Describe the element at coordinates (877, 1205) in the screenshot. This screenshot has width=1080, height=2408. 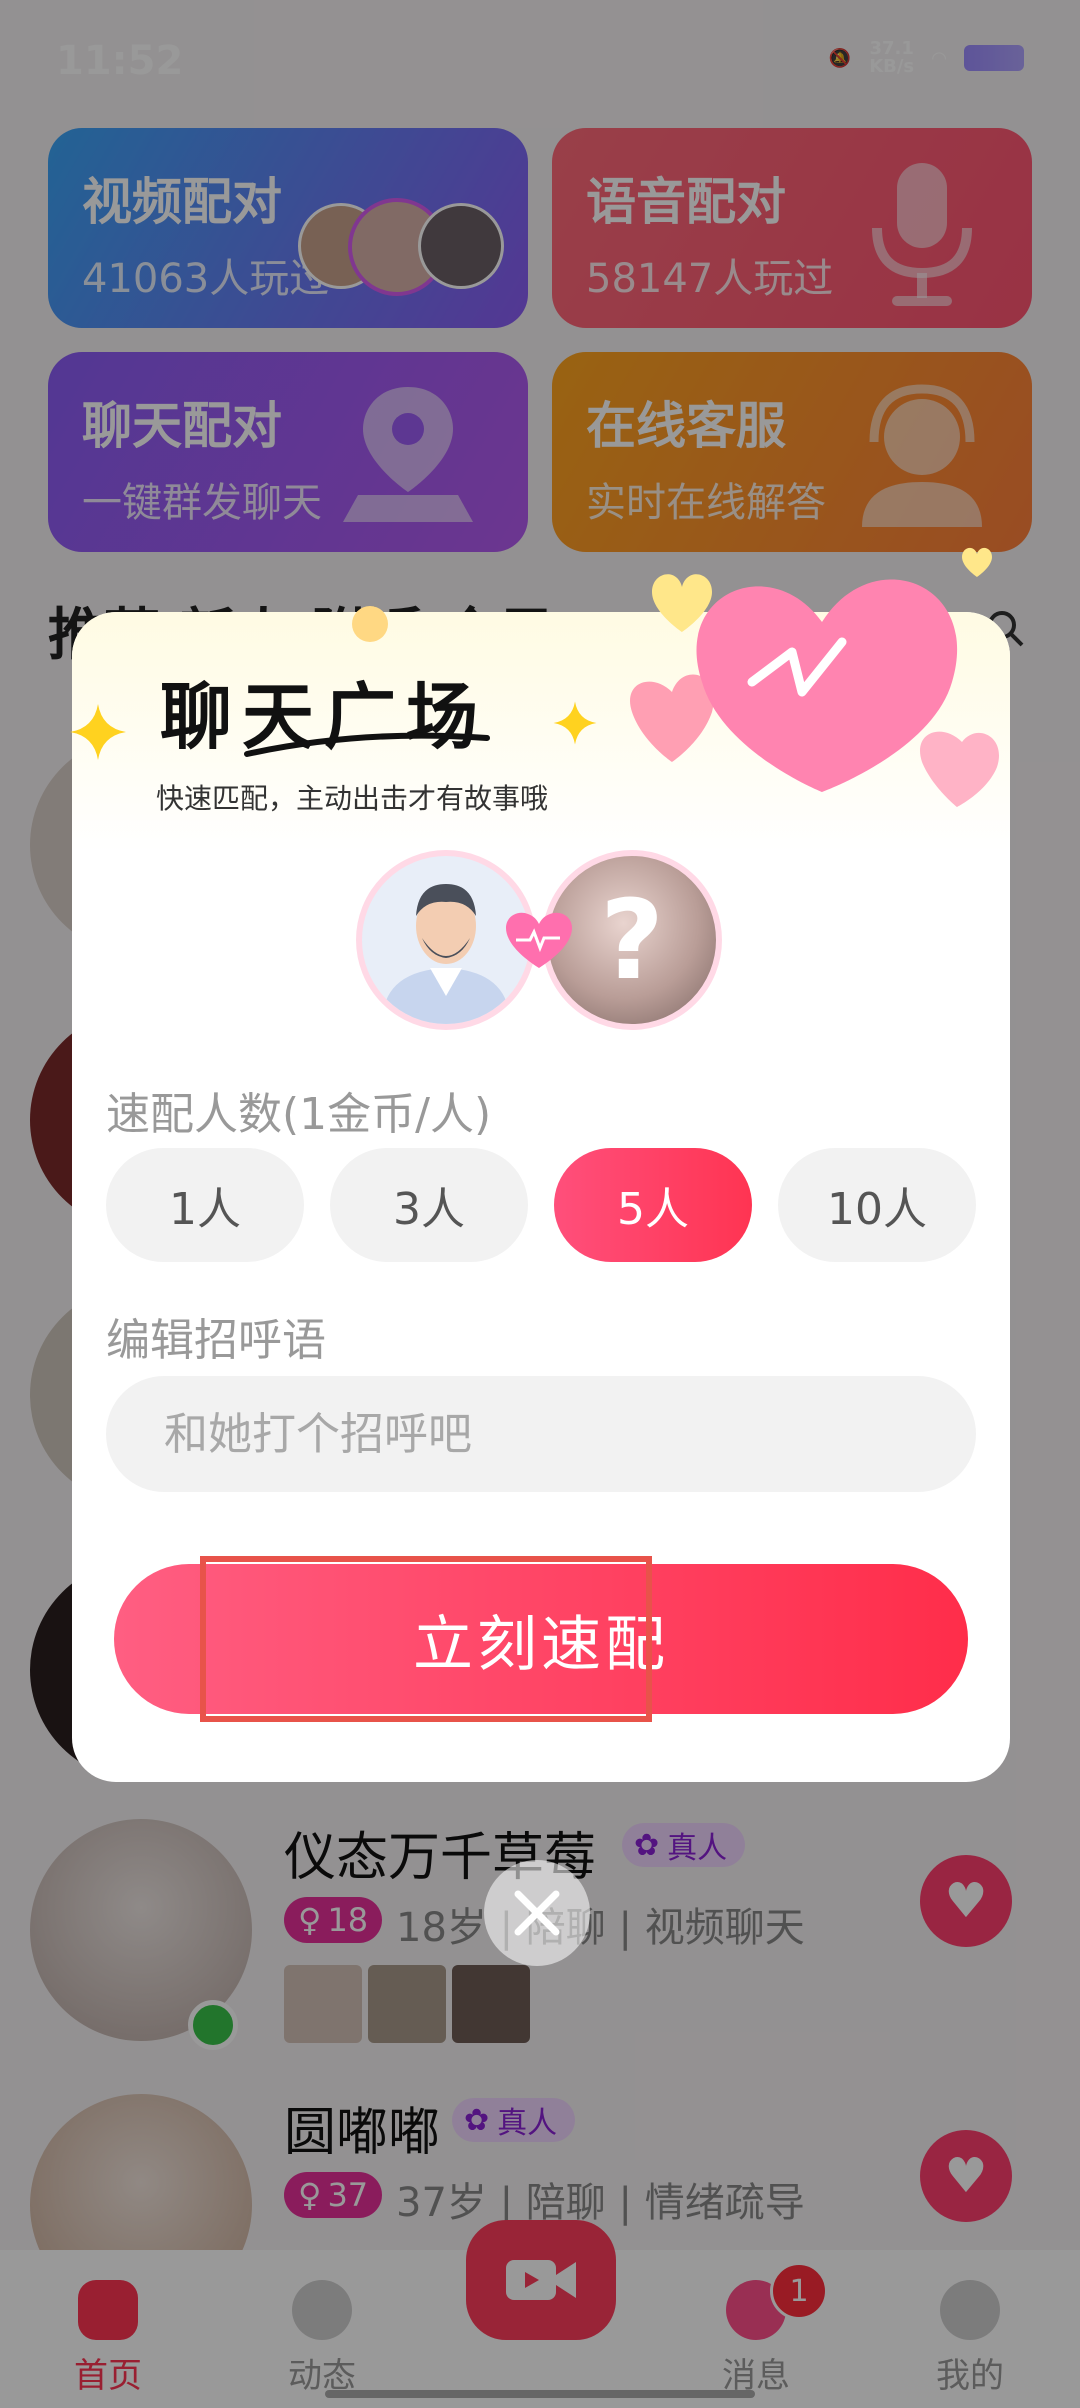
I see `count-option-10: 10人` at that location.